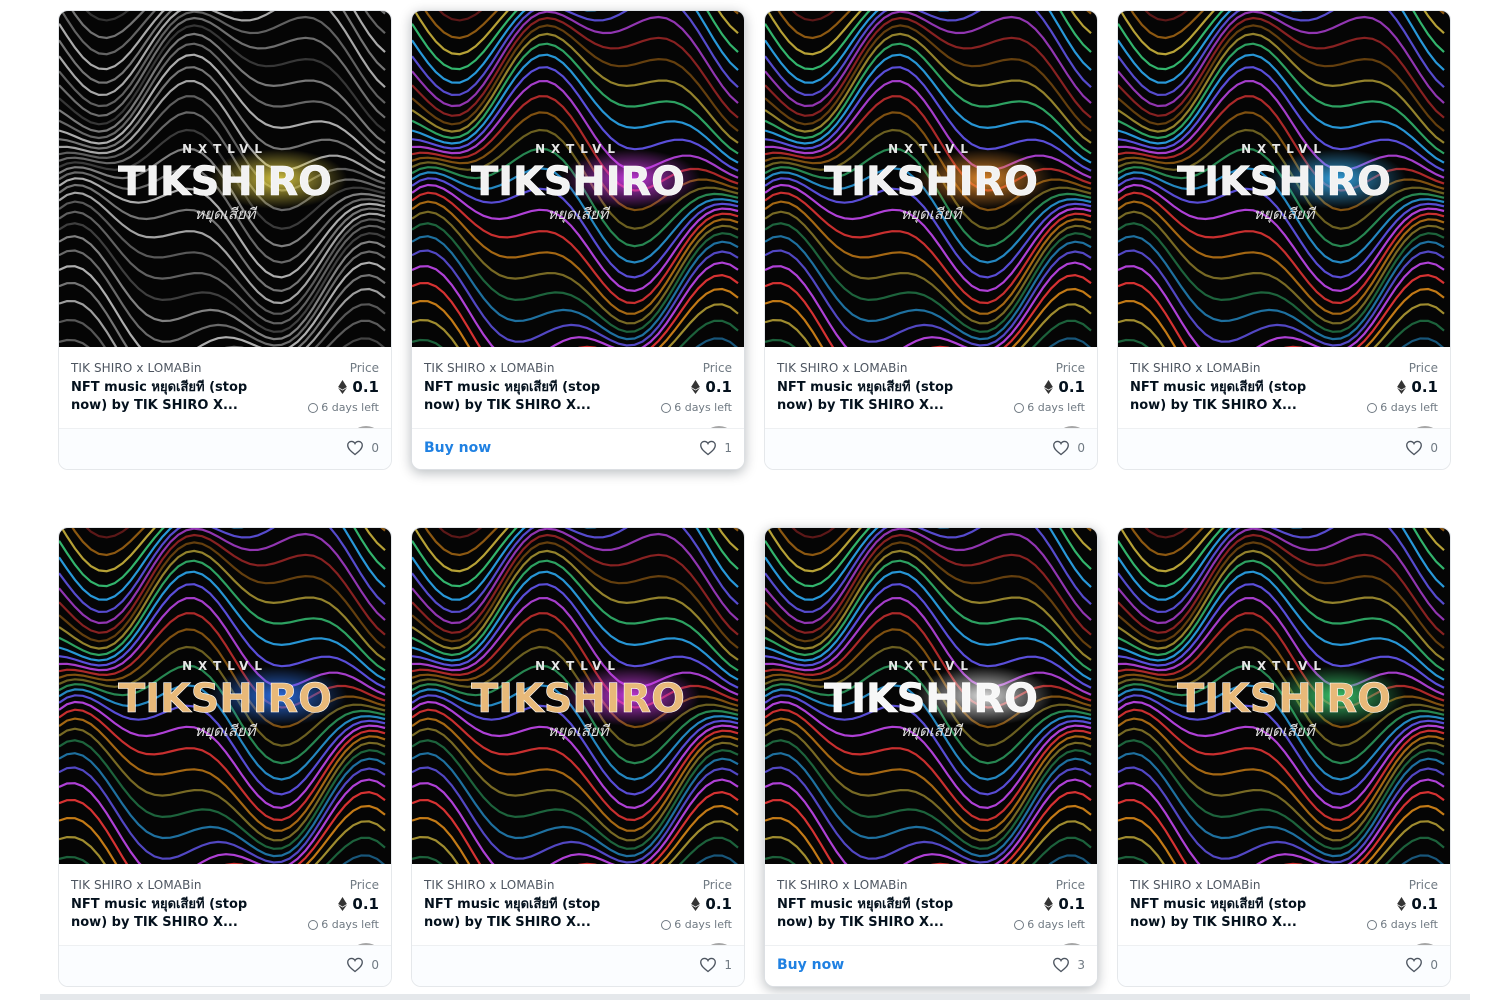  What do you see at coordinates (1068, 965) in the screenshot?
I see `like-button: 3` at bounding box center [1068, 965].